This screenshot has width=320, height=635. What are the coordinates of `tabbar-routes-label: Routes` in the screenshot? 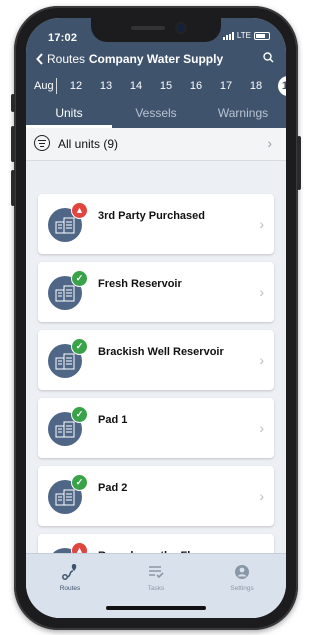 It's located at (70, 588).